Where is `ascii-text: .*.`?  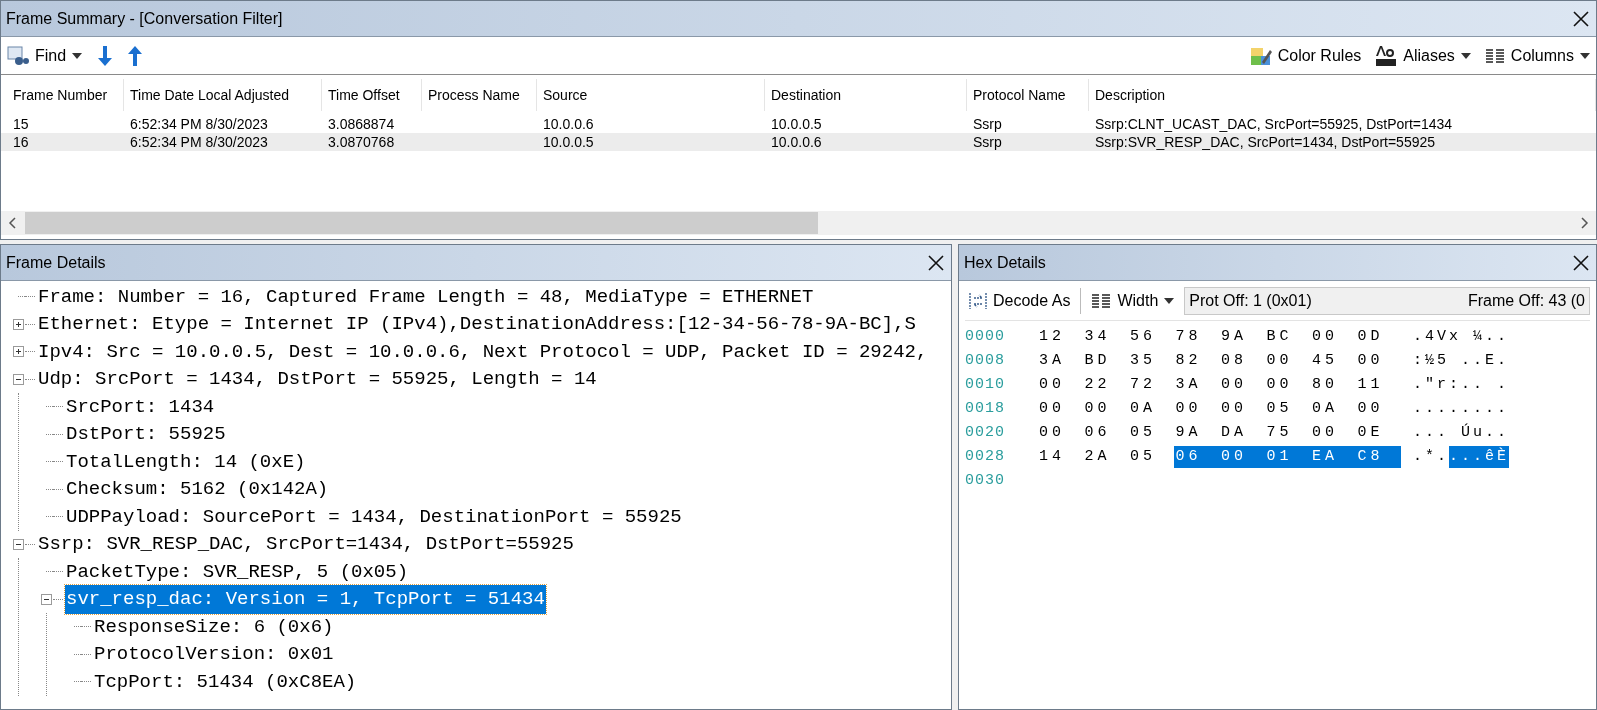 ascii-text: .*. is located at coordinates (1431, 457).